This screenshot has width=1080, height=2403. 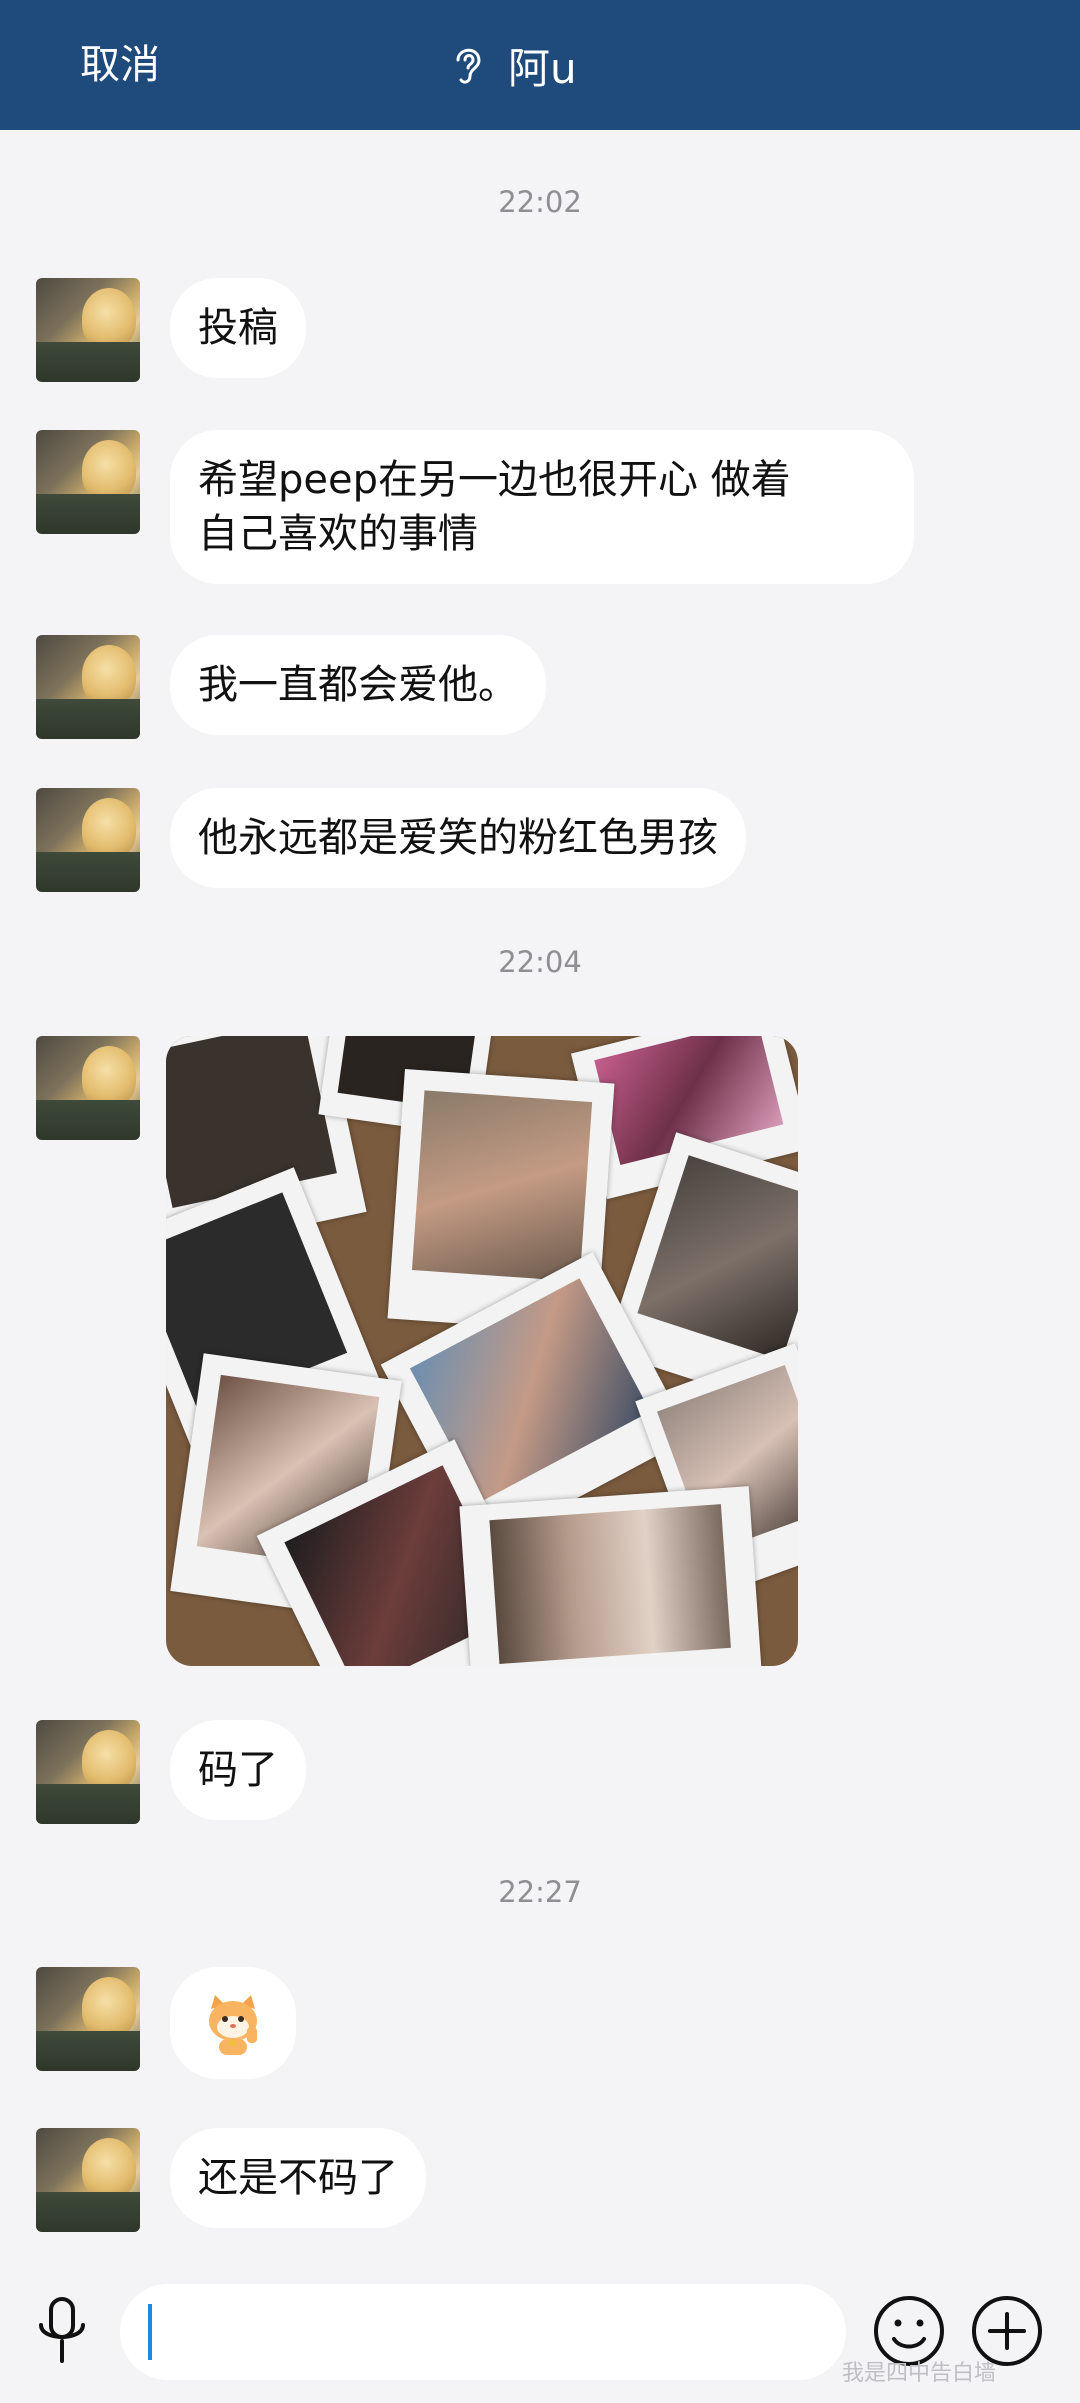 What do you see at coordinates (540, 962) in the screenshot?
I see `timestamp: 22:04` at bounding box center [540, 962].